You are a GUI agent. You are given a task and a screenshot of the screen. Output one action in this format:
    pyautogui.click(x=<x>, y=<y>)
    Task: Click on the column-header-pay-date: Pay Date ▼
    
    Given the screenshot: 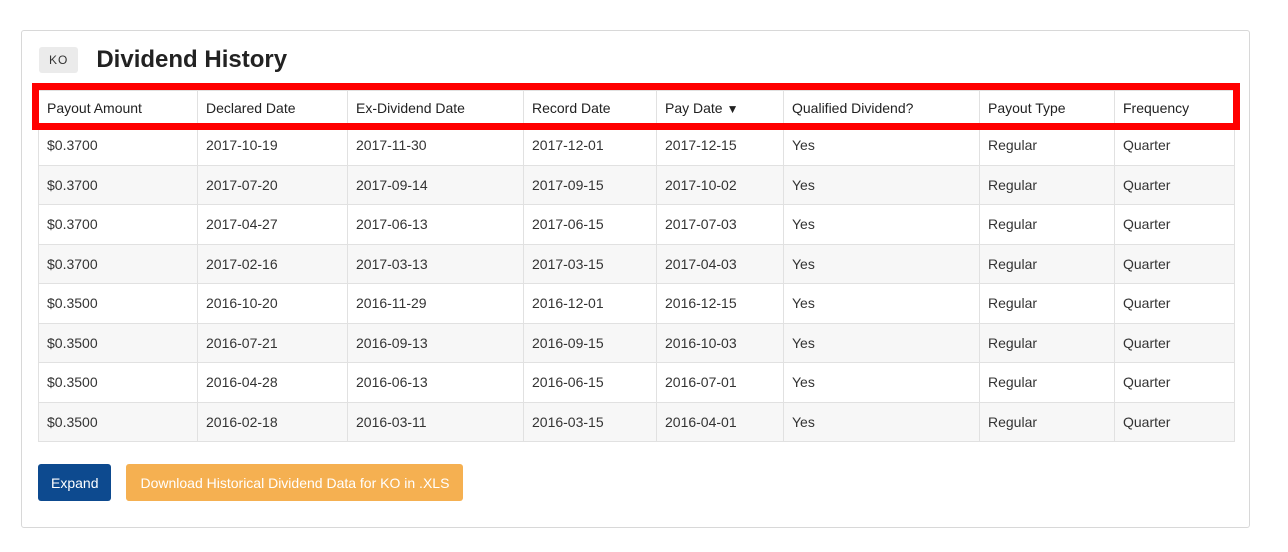 What is the action you would take?
    pyautogui.click(x=720, y=108)
    